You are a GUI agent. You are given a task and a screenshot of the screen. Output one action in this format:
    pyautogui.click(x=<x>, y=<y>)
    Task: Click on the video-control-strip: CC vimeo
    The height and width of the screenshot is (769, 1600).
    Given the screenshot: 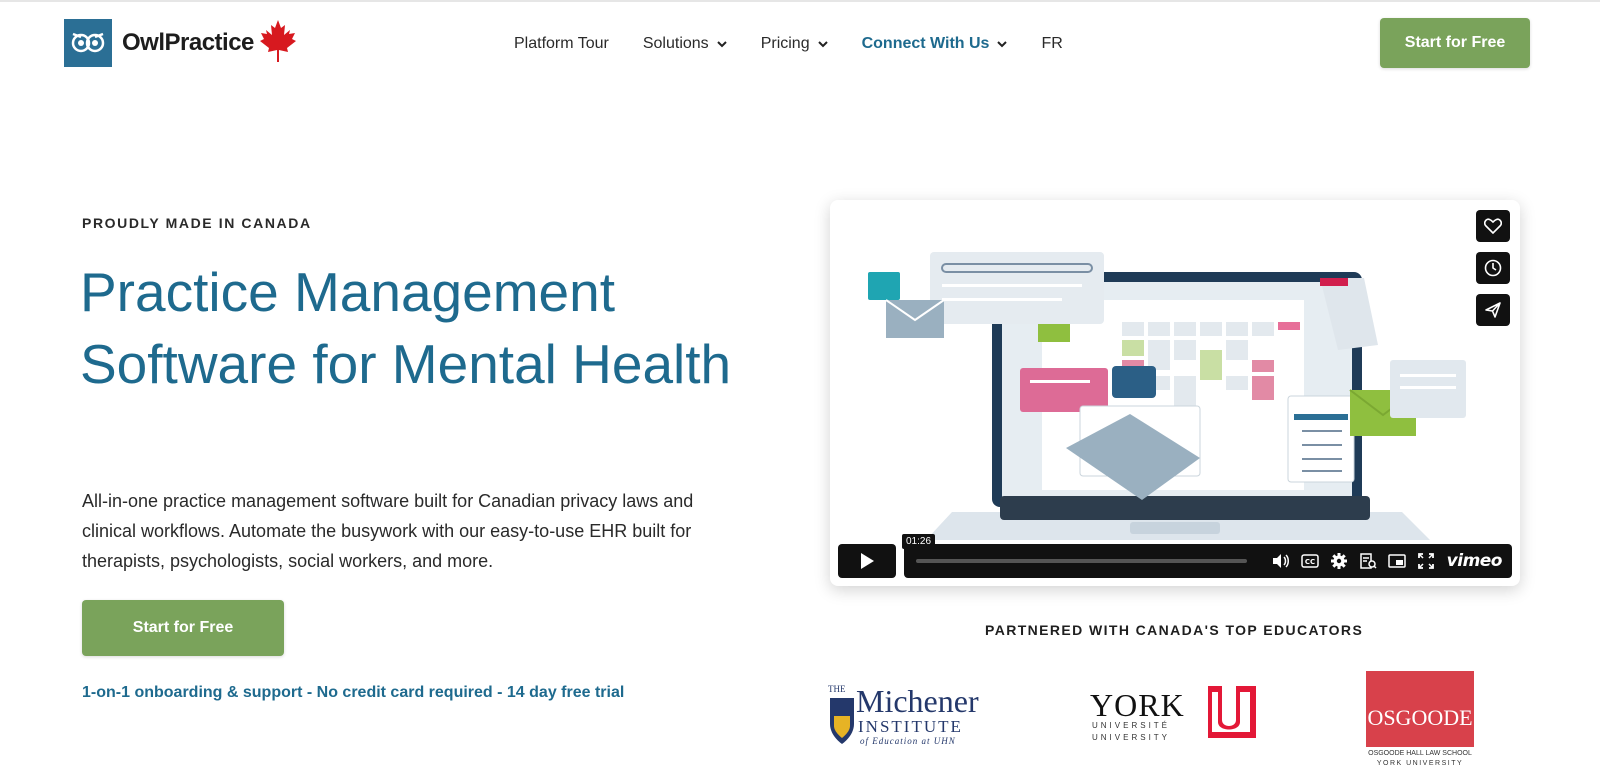 What is the action you would take?
    pyautogui.click(x=1208, y=561)
    